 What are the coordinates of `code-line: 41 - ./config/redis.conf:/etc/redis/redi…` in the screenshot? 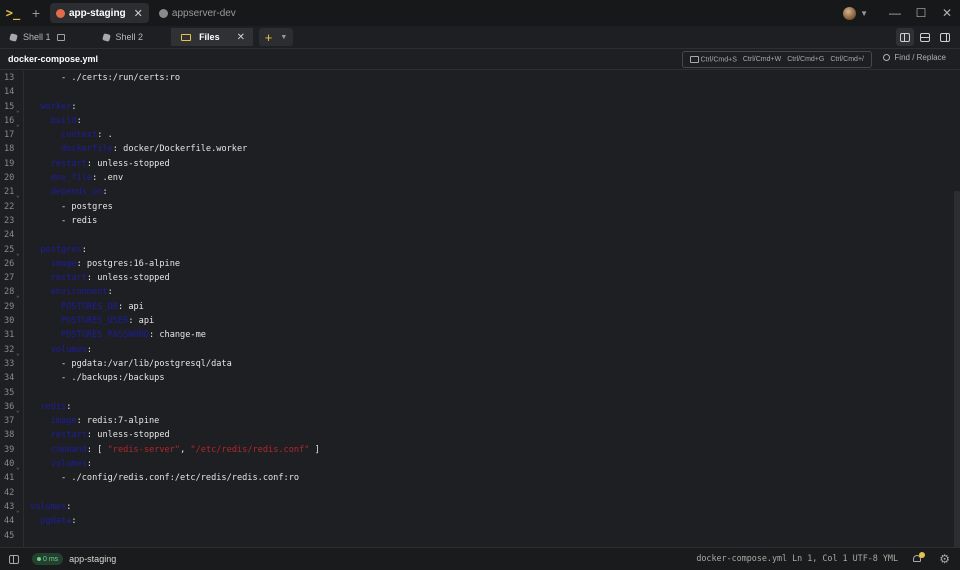 It's located at (480, 478).